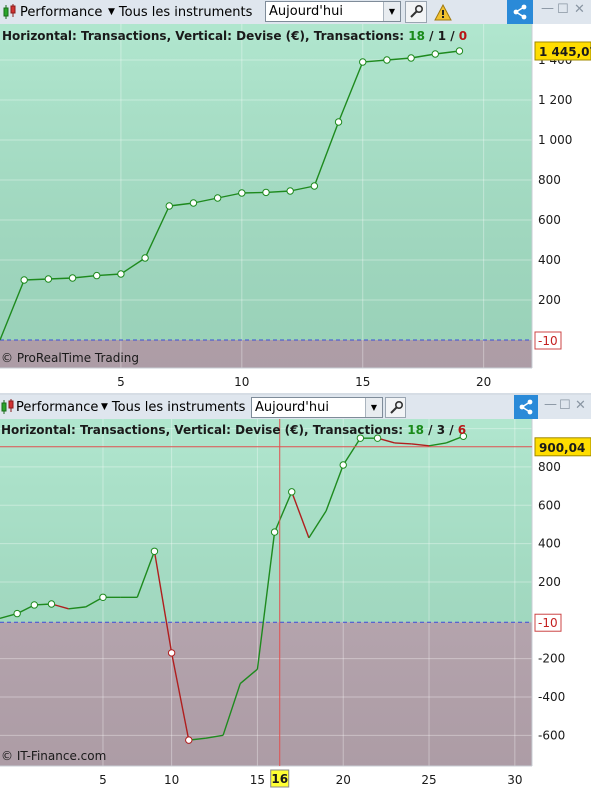  What do you see at coordinates (178, 407) in the screenshot?
I see `instruments-label: Tous les instruments` at bounding box center [178, 407].